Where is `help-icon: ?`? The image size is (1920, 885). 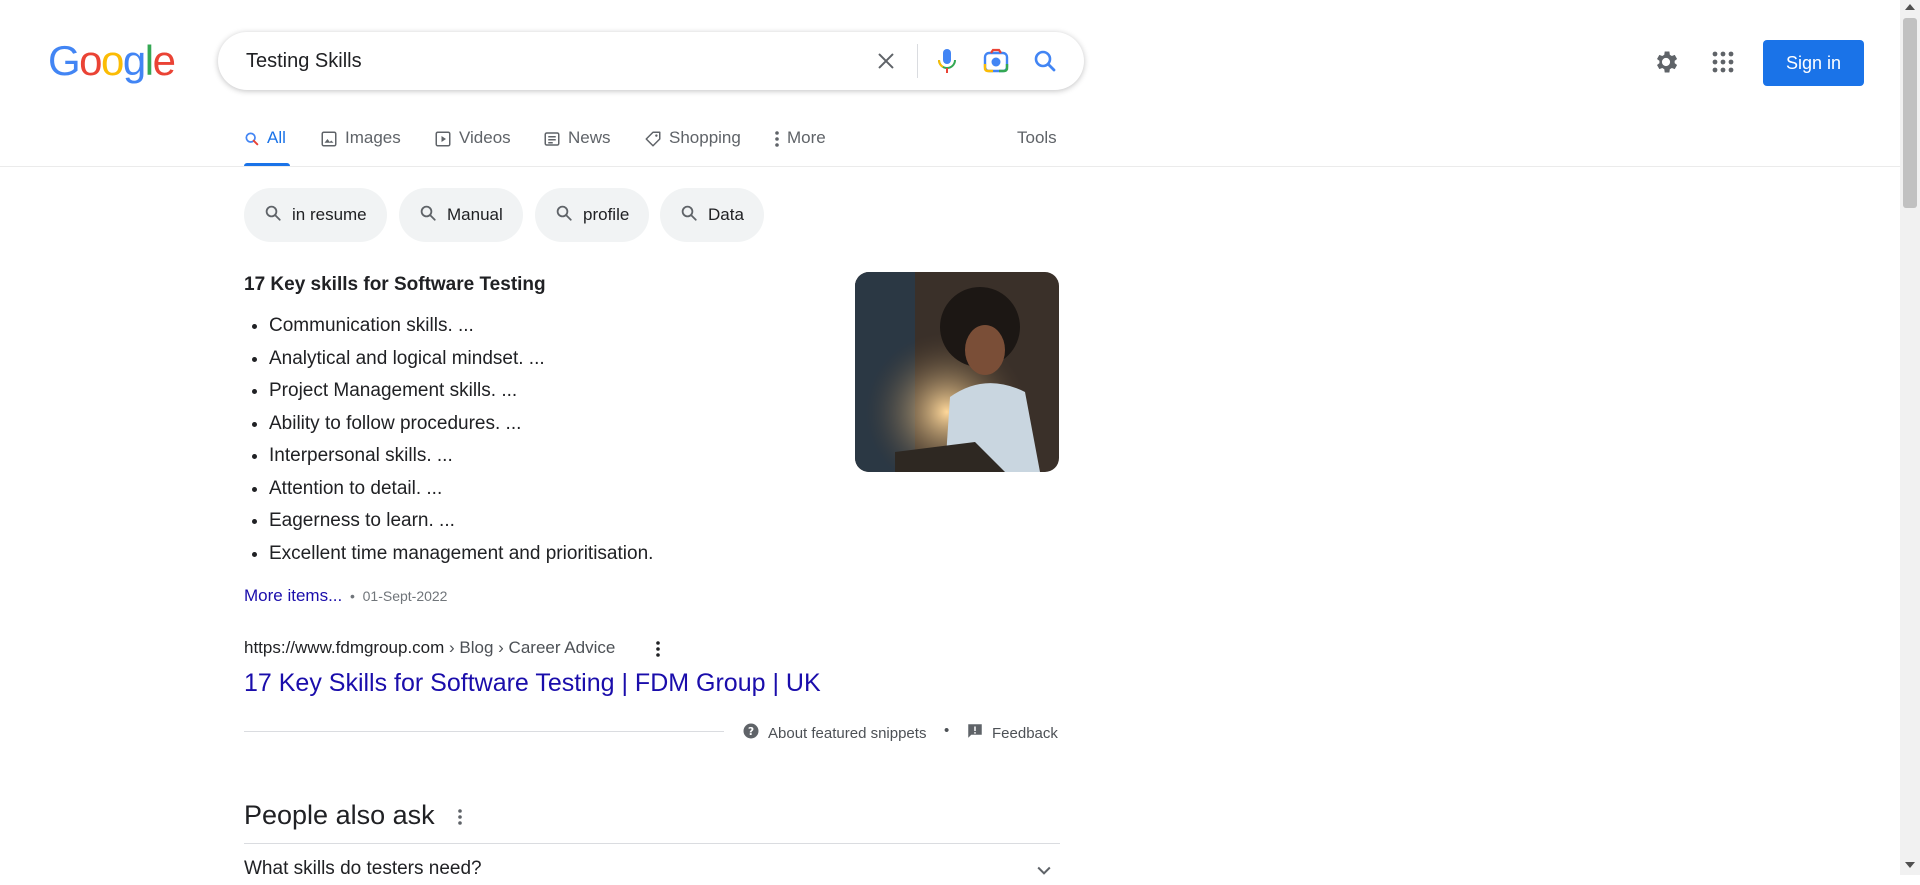 help-icon: ? is located at coordinates (751, 733).